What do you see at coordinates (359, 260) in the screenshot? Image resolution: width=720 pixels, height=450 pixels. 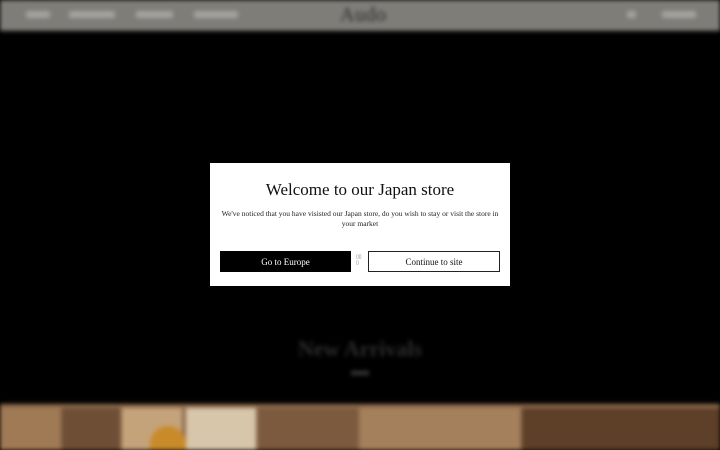 I see `broken-image-icon: ▯▯ ▯` at bounding box center [359, 260].